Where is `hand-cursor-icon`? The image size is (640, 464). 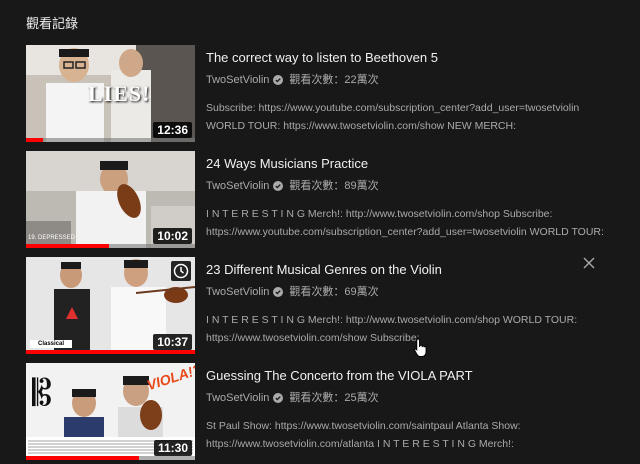 hand-cursor-icon is located at coordinates (420, 347).